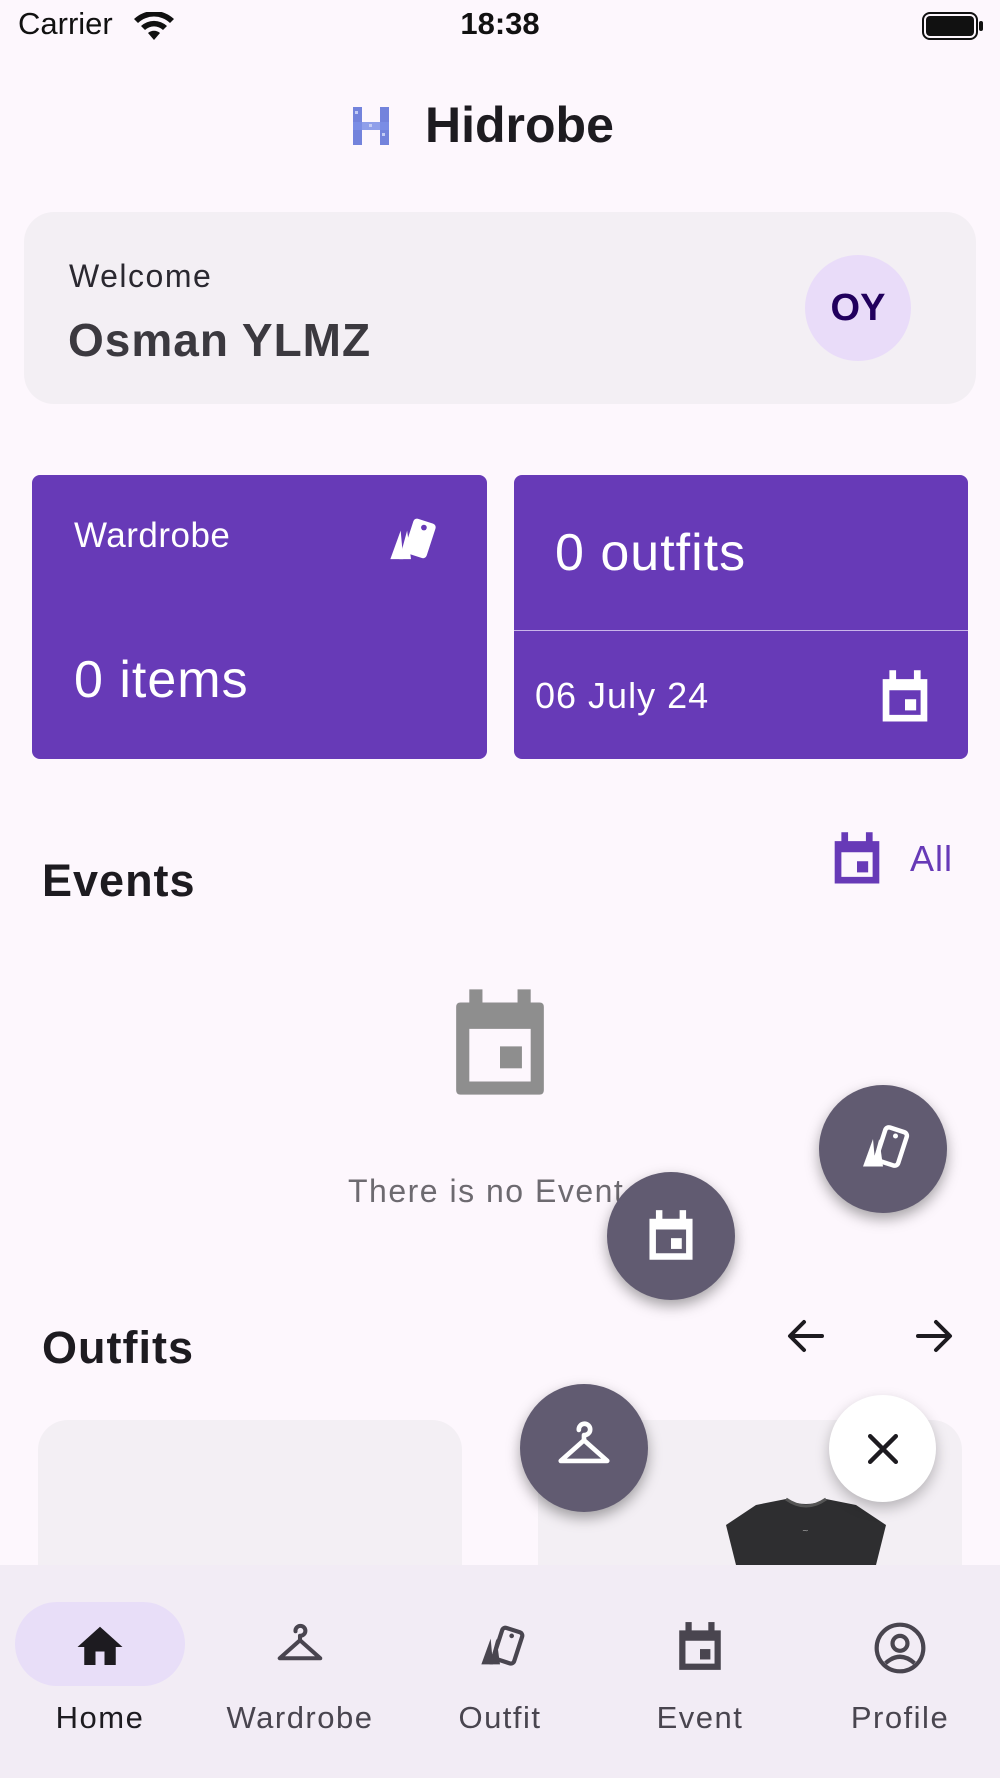 This screenshot has height=1778, width=1000. I want to click on avatar: OY, so click(858, 308).